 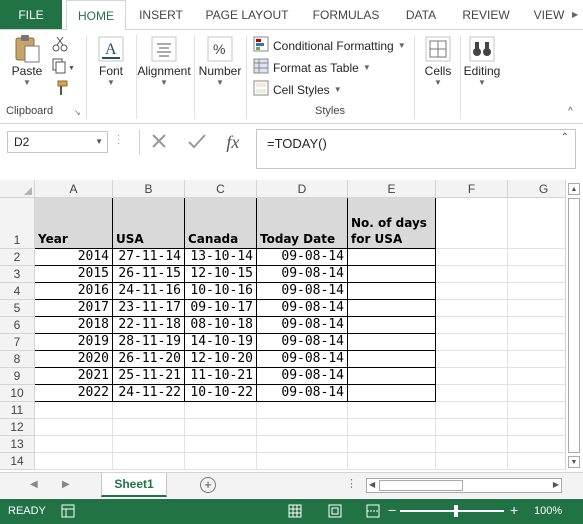 I want to click on tab-data: DATA, so click(x=421, y=14).